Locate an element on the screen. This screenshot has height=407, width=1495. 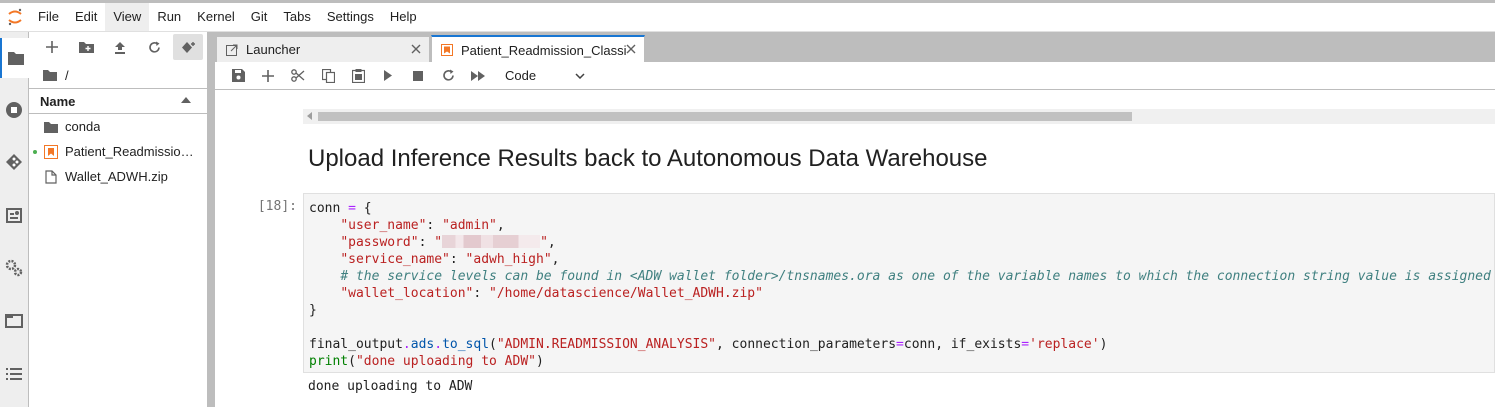
new-launcher-button is located at coordinates (52, 47).